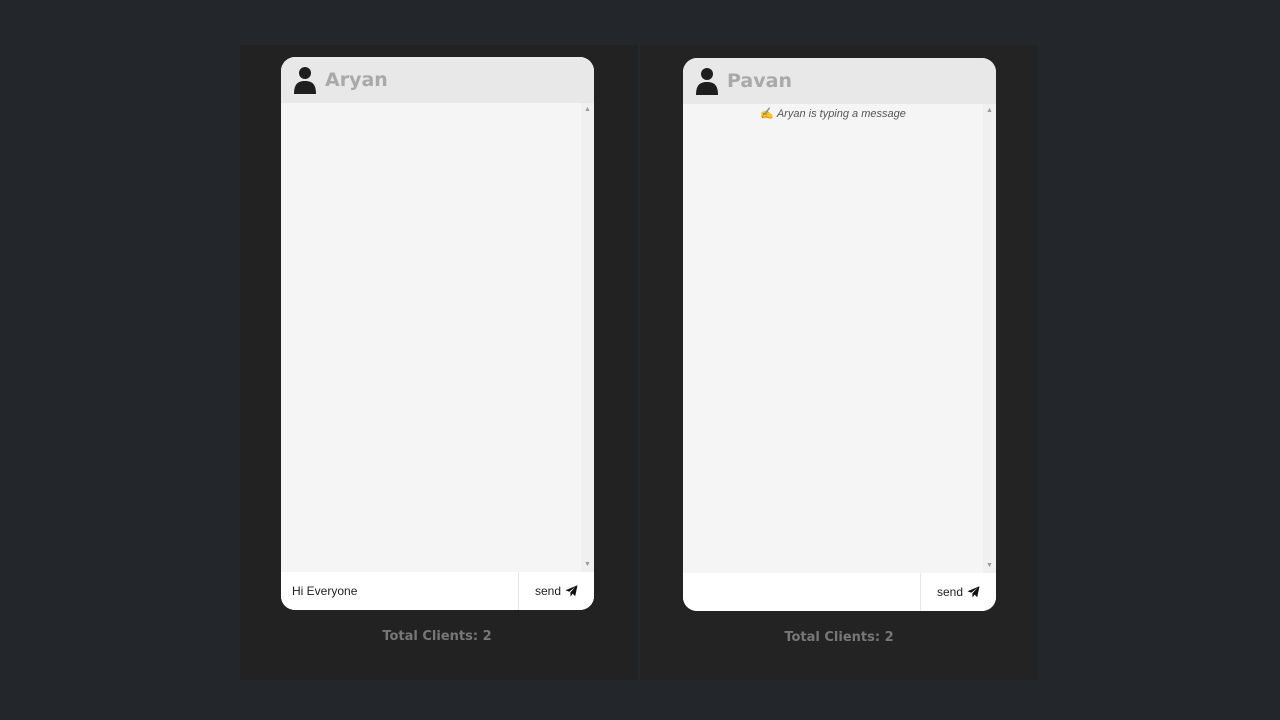 This screenshot has height=720, width=1280. I want to click on writing-hand-icon: ✍, so click(767, 114).